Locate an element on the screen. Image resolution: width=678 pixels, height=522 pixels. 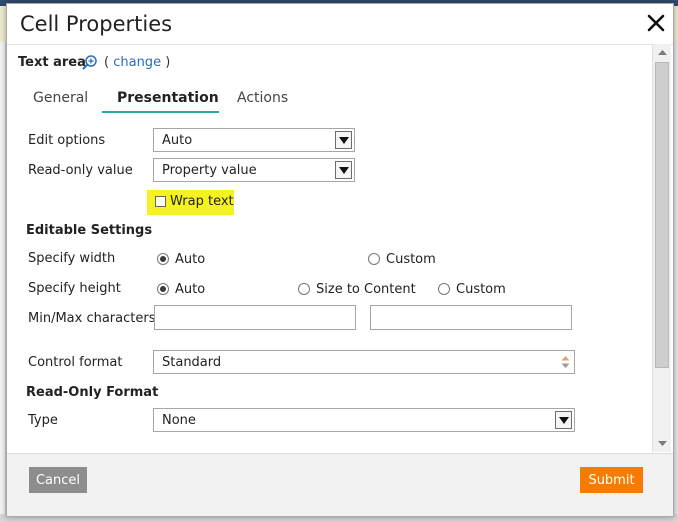
specify-width-label: Specify width is located at coordinates (72, 258).